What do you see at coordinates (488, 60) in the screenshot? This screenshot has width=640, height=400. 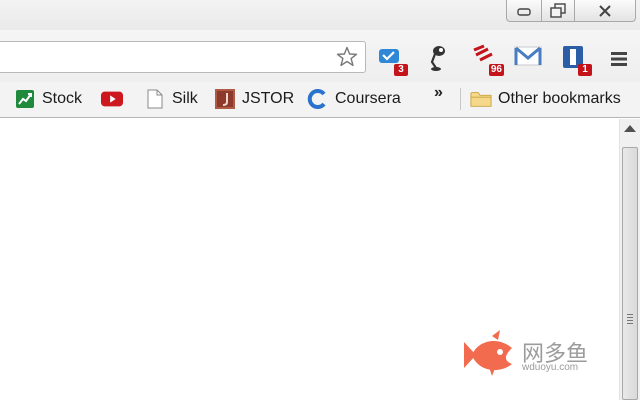 I see `feed-reader-button: 96` at bounding box center [488, 60].